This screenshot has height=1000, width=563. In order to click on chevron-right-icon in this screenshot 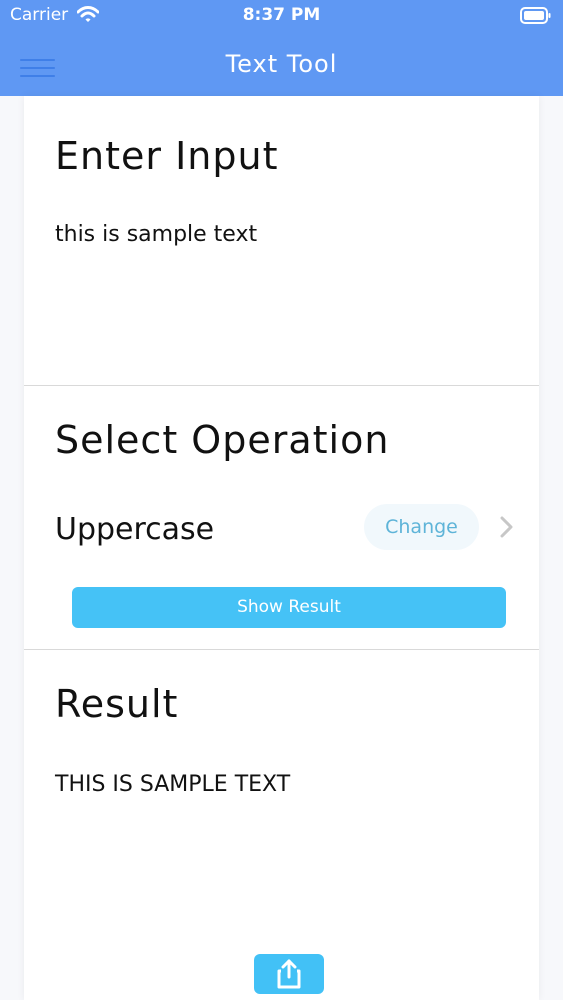, I will do `click(507, 527)`.